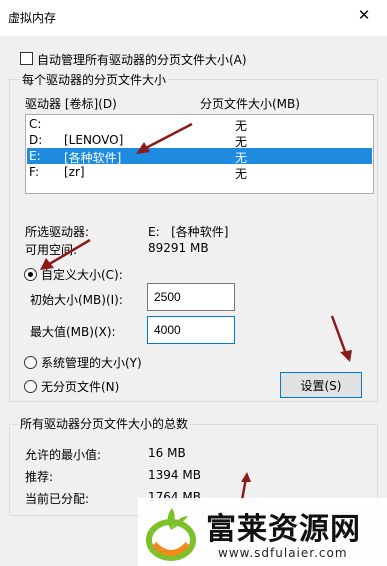 The width and height of the screenshot is (387, 566). Describe the element at coordinates (34, 172) in the screenshot. I see `drive-letter: F:` at that location.